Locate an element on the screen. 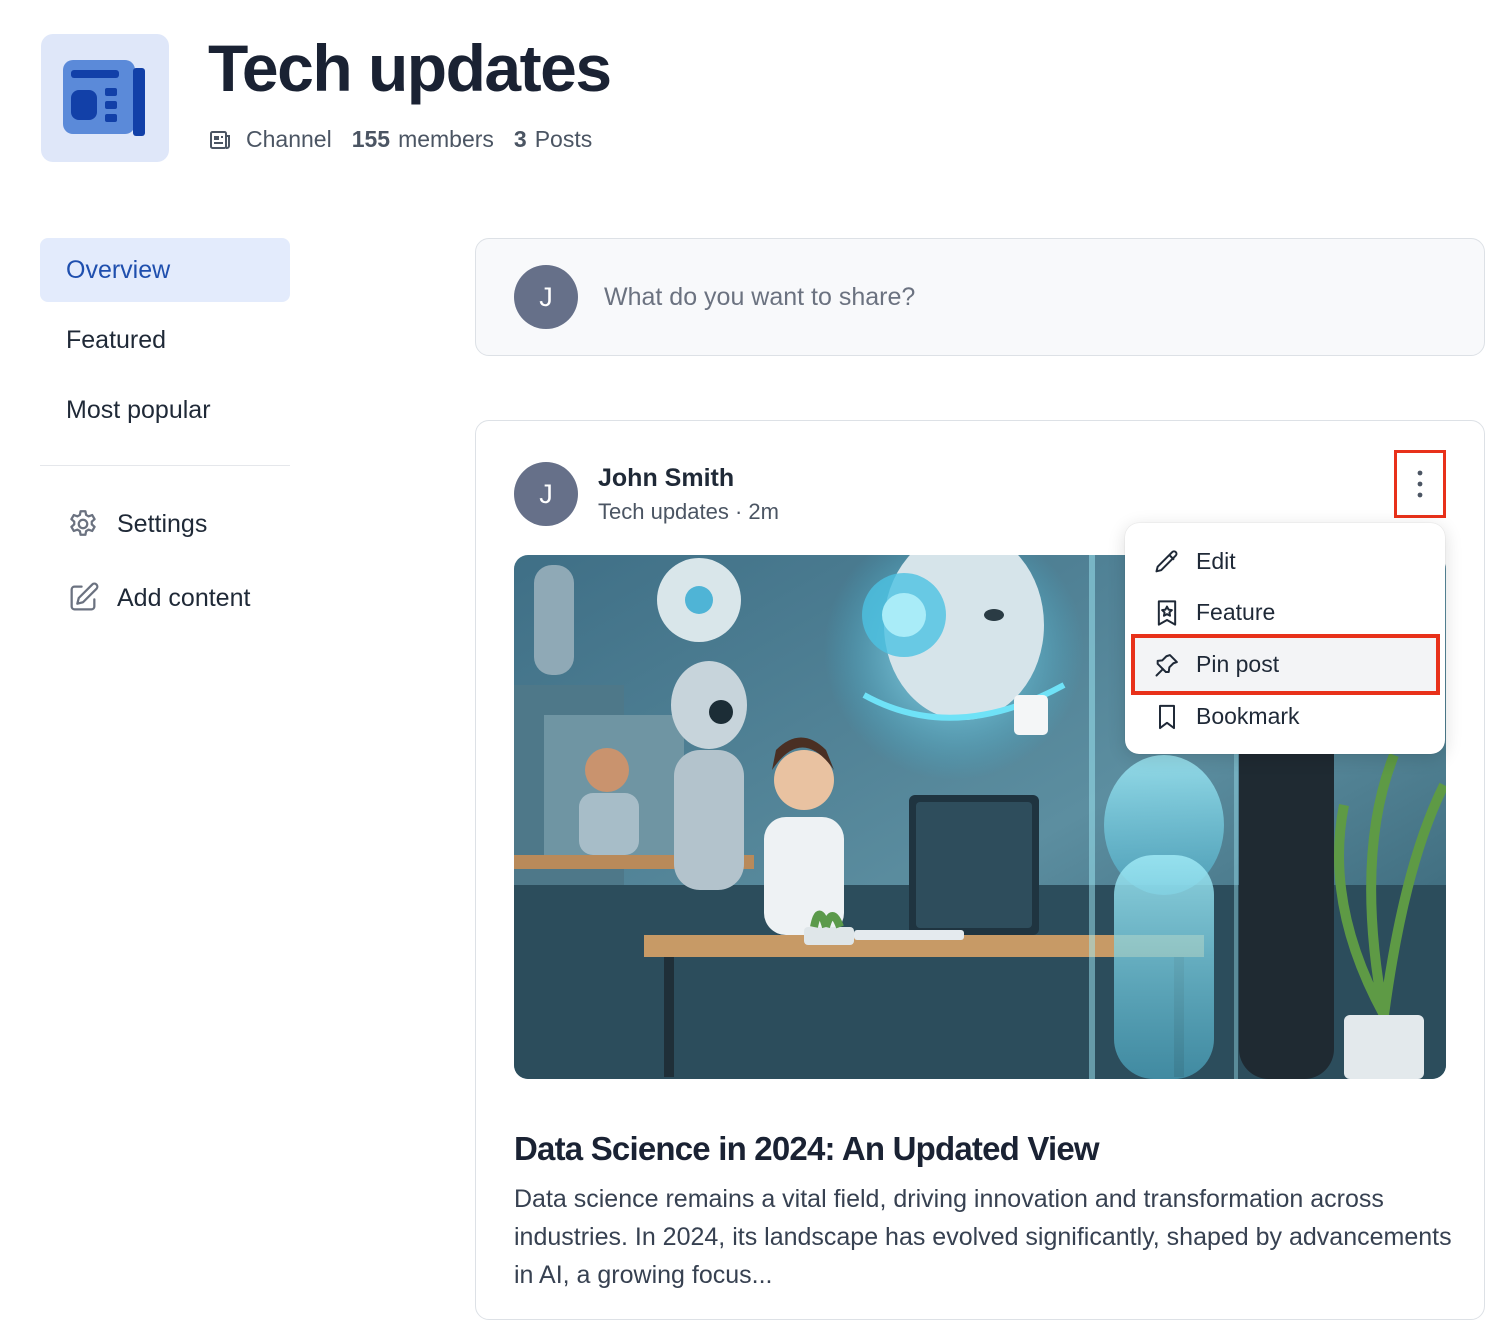 The height and width of the screenshot is (1320, 1512). author-avatar: J is located at coordinates (546, 494).